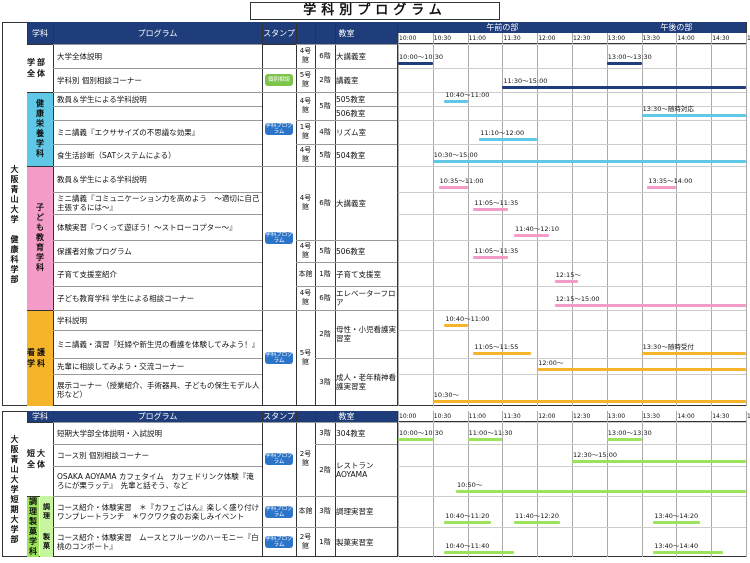  Describe the element at coordinates (408, 416) in the screenshot. I see `time-tick-label: 10:00` at that location.